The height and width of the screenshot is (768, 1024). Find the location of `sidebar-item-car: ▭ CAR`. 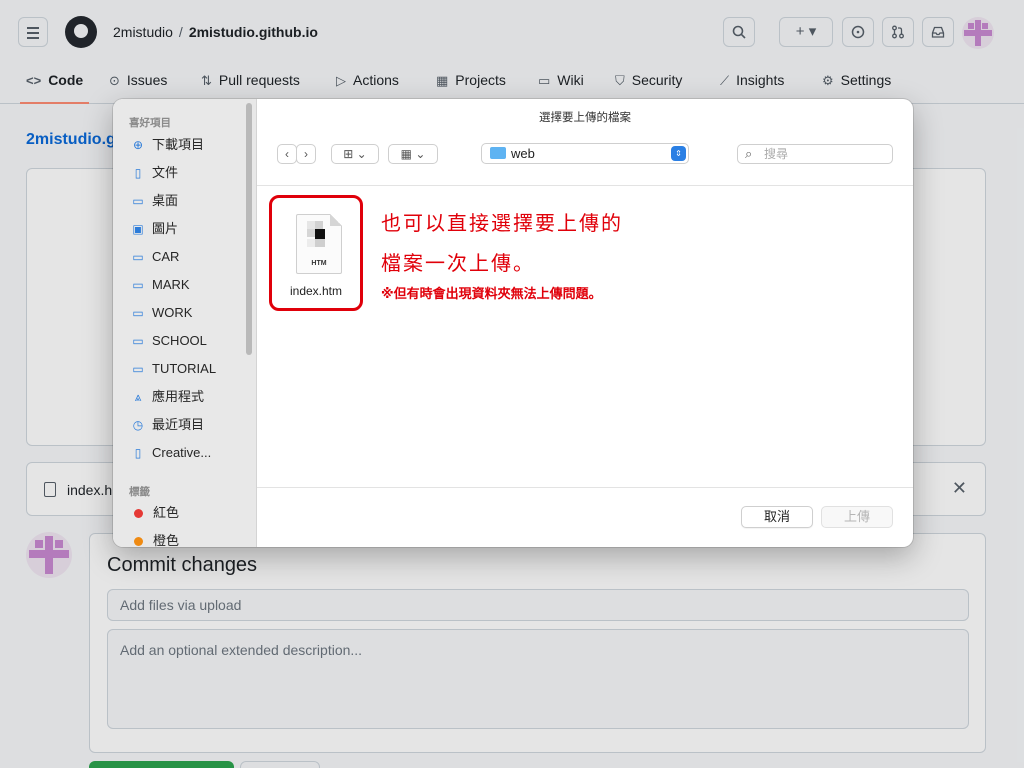

sidebar-item-car: ▭ CAR is located at coordinates (190, 257).